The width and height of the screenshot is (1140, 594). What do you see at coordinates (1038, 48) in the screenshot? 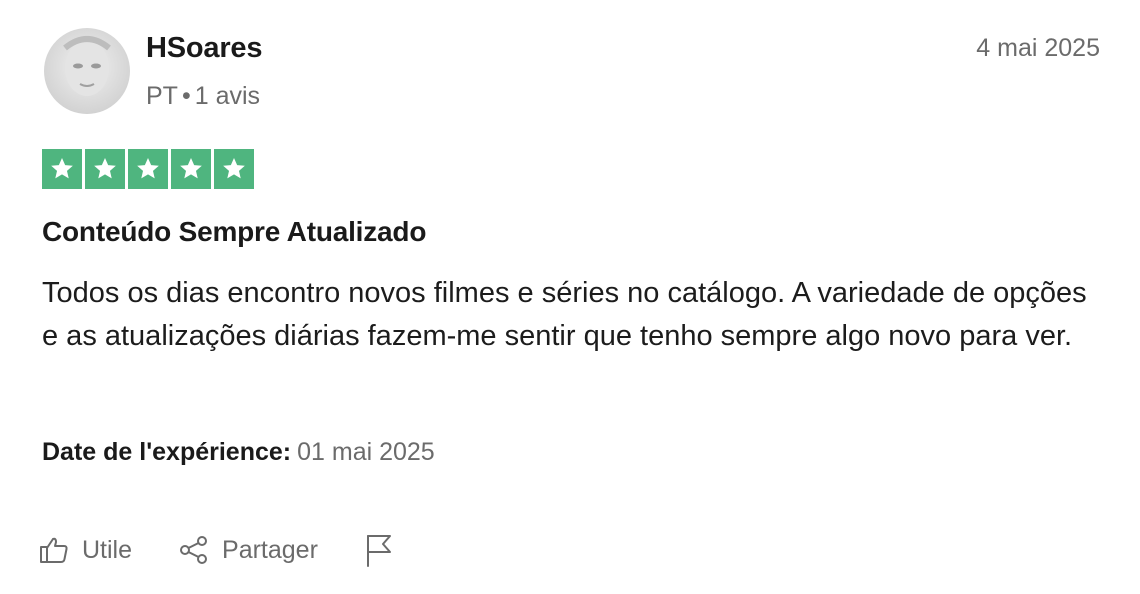
I see `review-date: 4 mai 2025` at bounding box center [1038, 48].